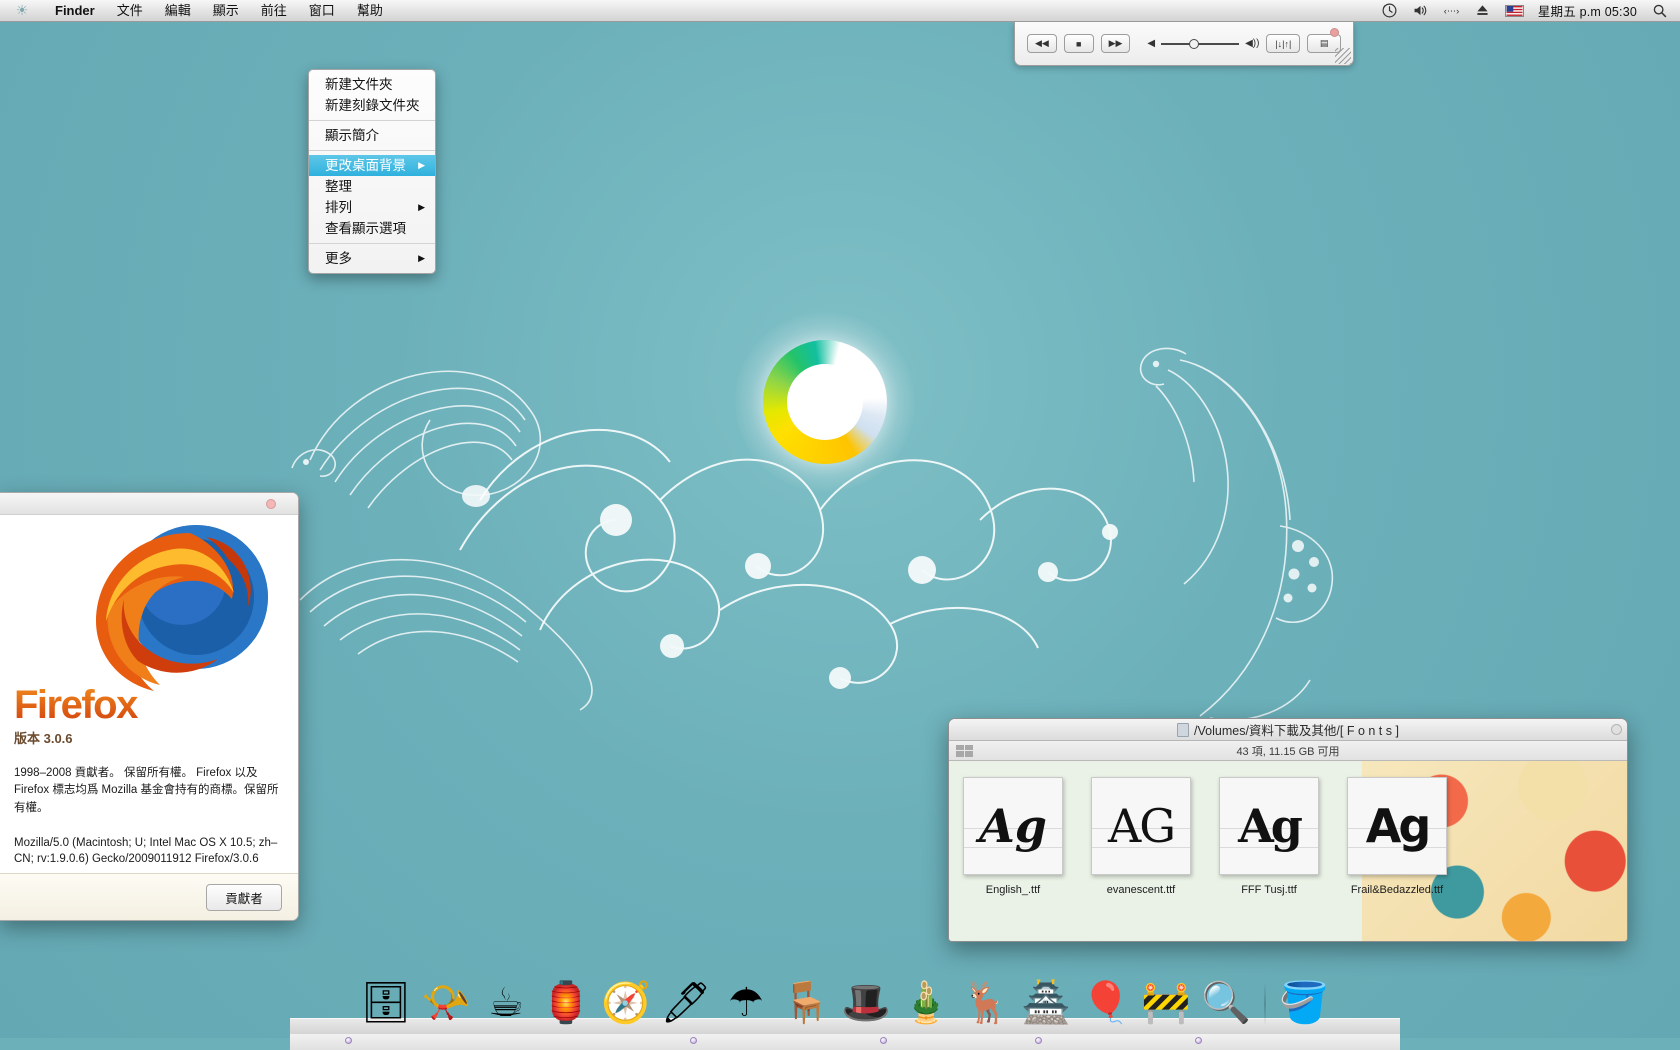 Image resolution: width=1680 pixels, height=1050 pixels. What do you see at coordinates (1397, 890) in the screenshot?
I see `finder-file-name: Frail&Bedazzled.ttf` at bounding box center [1397, 890].